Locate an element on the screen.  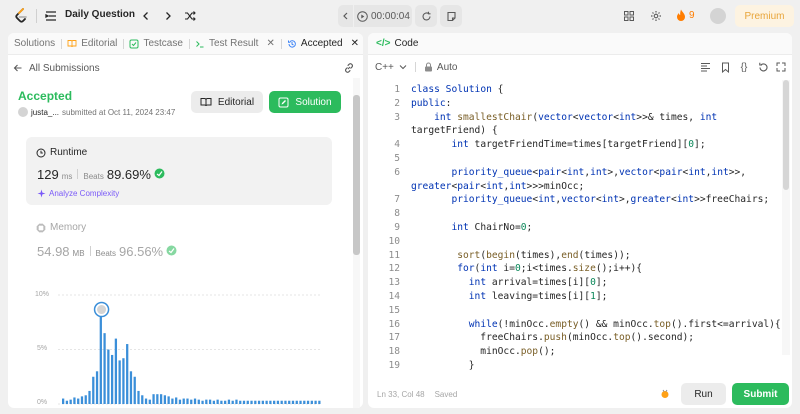
editor-scrollbar is located at coordinates (786, 217).